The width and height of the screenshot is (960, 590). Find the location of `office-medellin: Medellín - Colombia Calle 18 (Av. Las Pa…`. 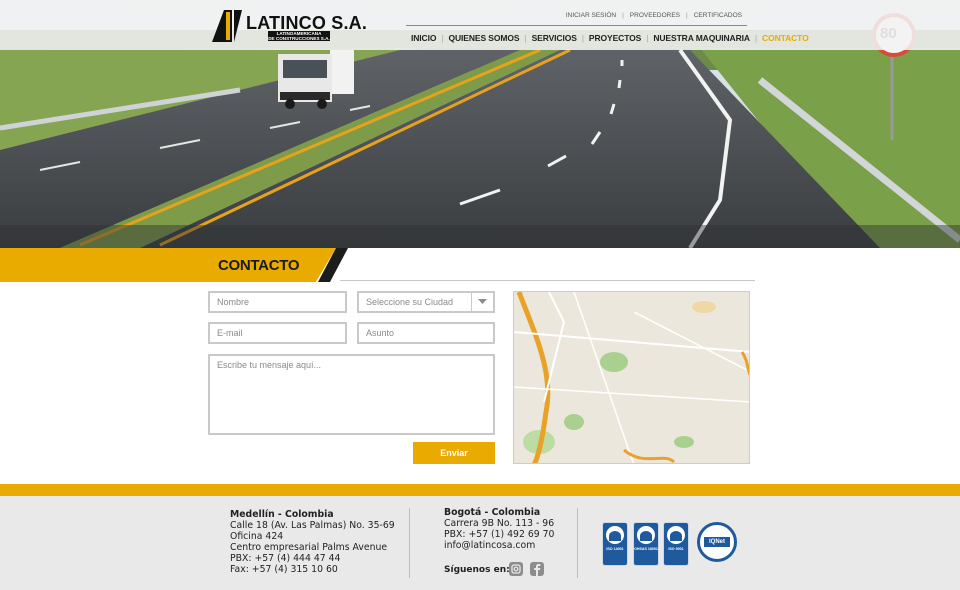

office-medellin: Medellín - Colombia Calle 18 (Av. Las Pa… is located at coordinates (312, 542).